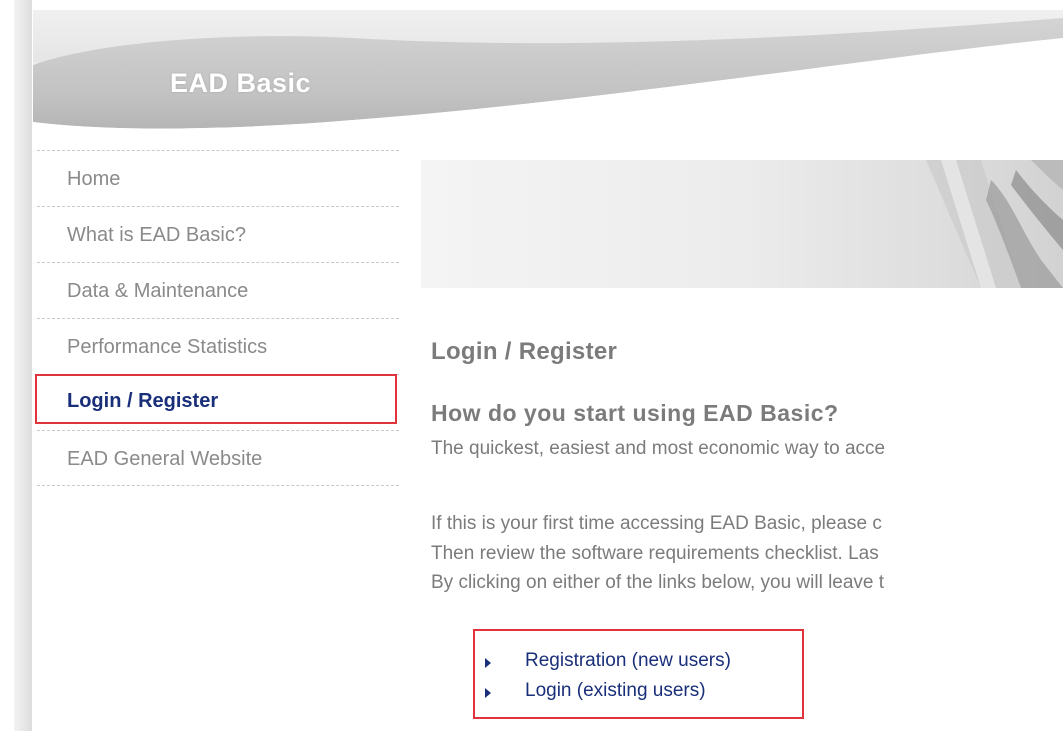 The image size is (1063, 731). I want to click on page-left-edge, so click(16, 365).